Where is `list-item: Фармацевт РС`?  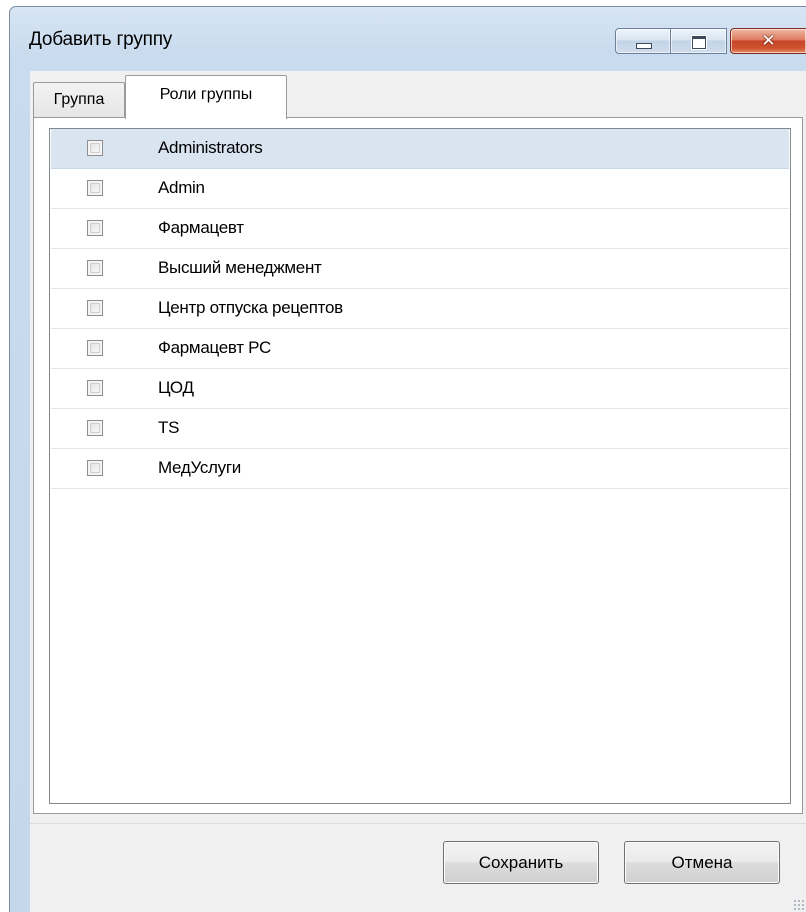
list-item: Фармацевт РС is located at coordinates (420, 349).